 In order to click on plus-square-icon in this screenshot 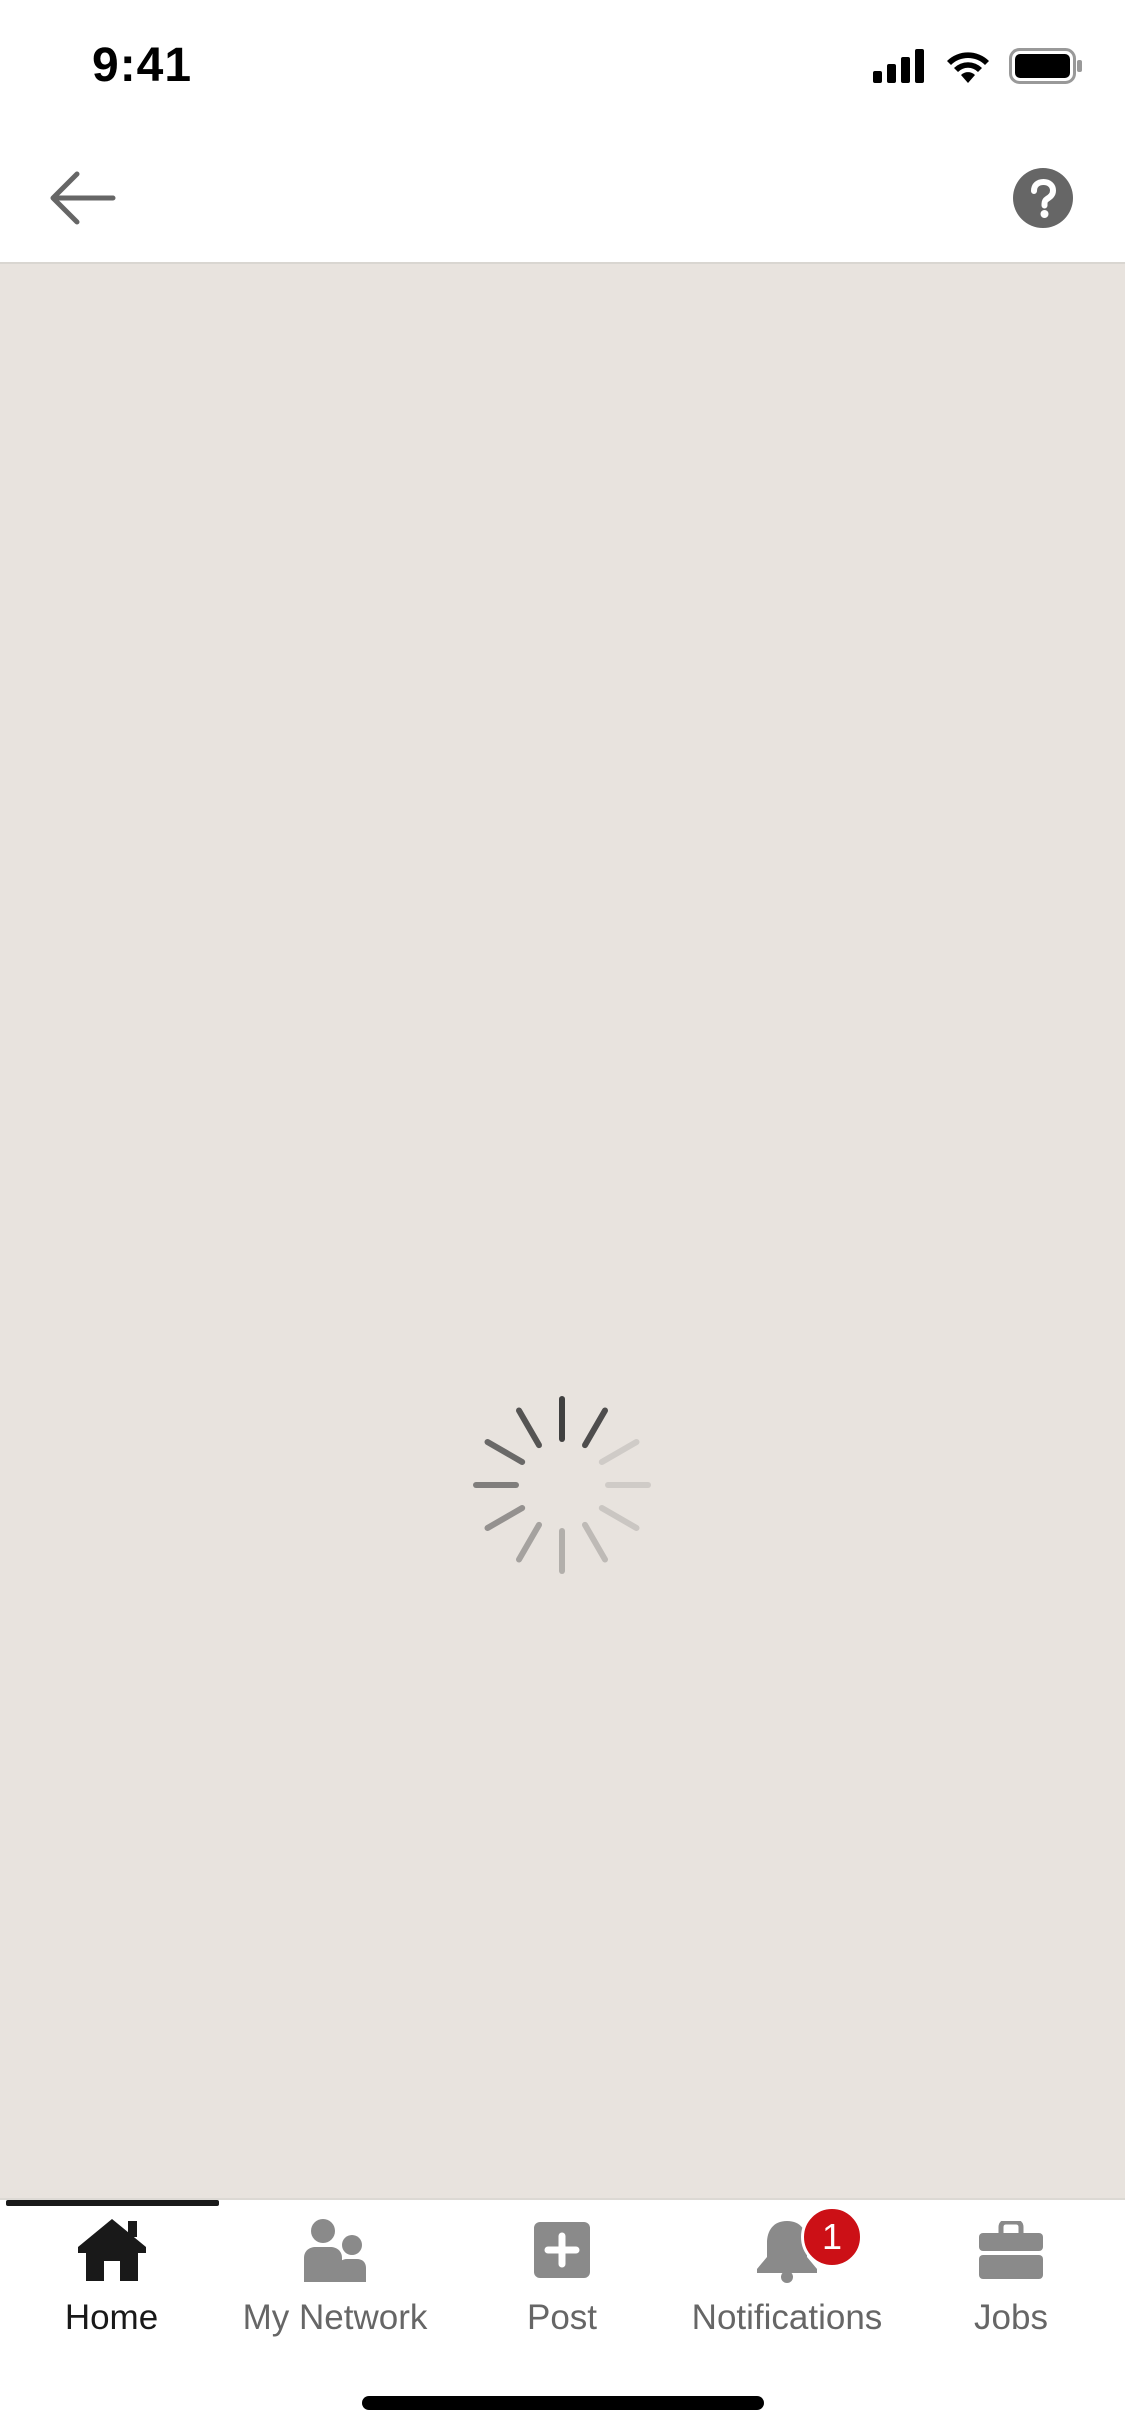, I will do `click(562, 2250)`.